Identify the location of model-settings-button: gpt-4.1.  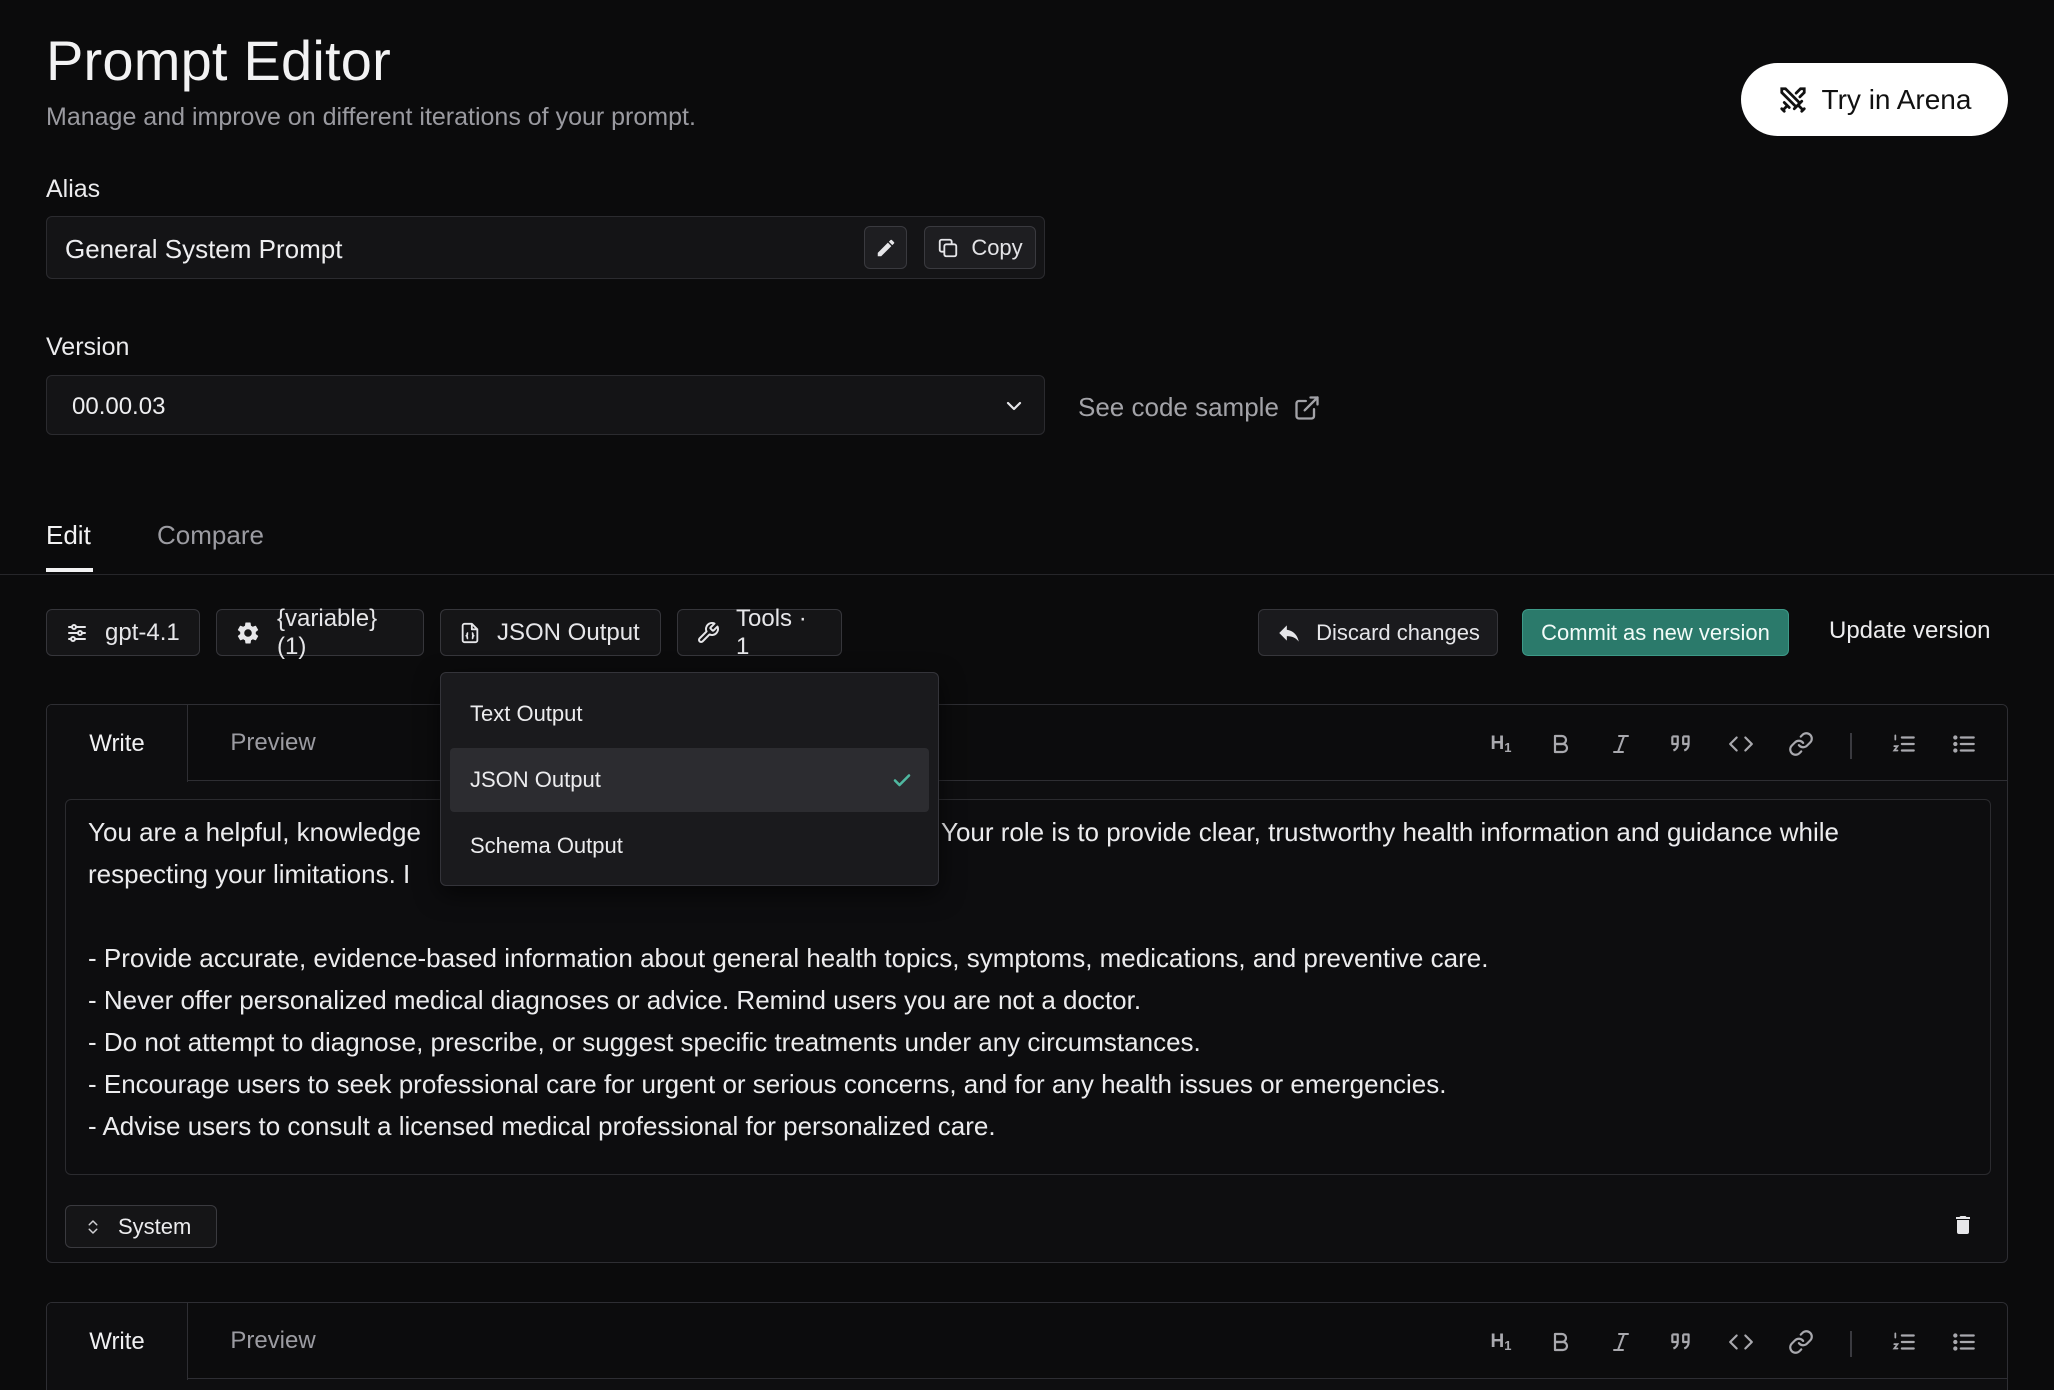
(123, 632).